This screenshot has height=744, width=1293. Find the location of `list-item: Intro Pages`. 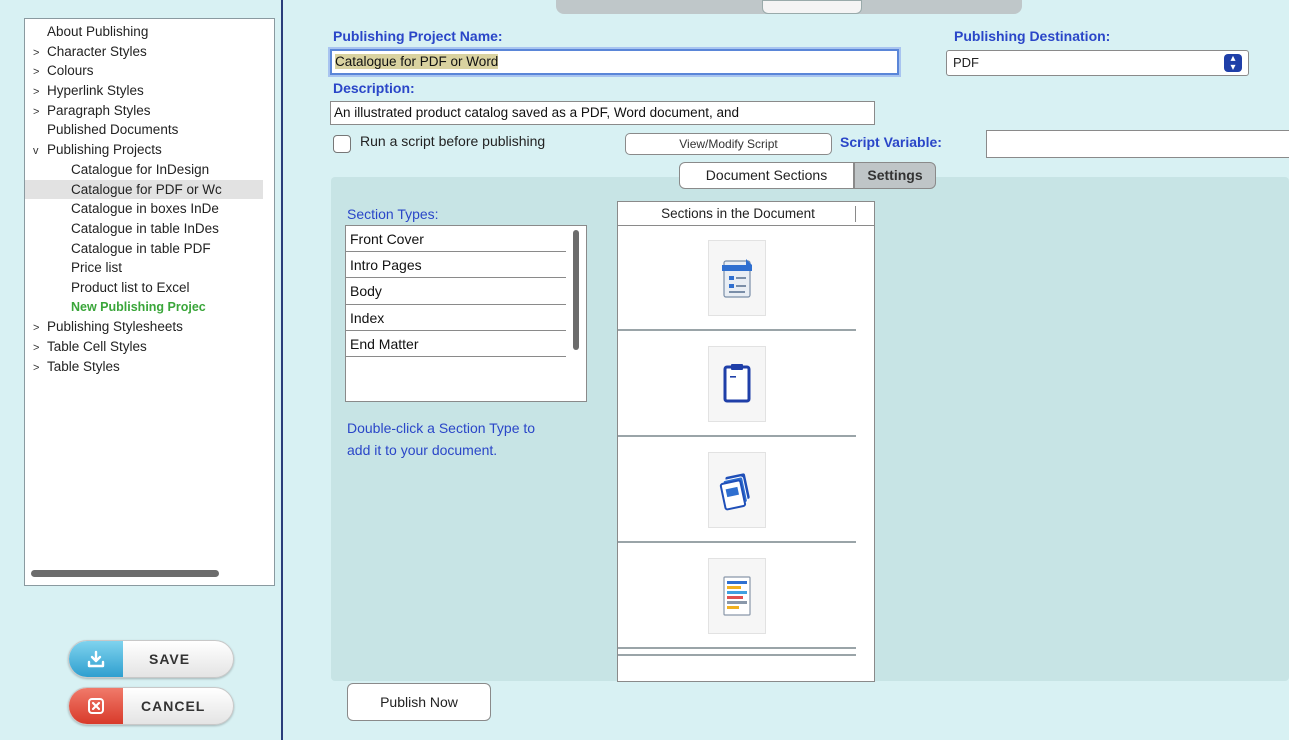

list-item: Intro Pages is located at coordinates (456, 265).